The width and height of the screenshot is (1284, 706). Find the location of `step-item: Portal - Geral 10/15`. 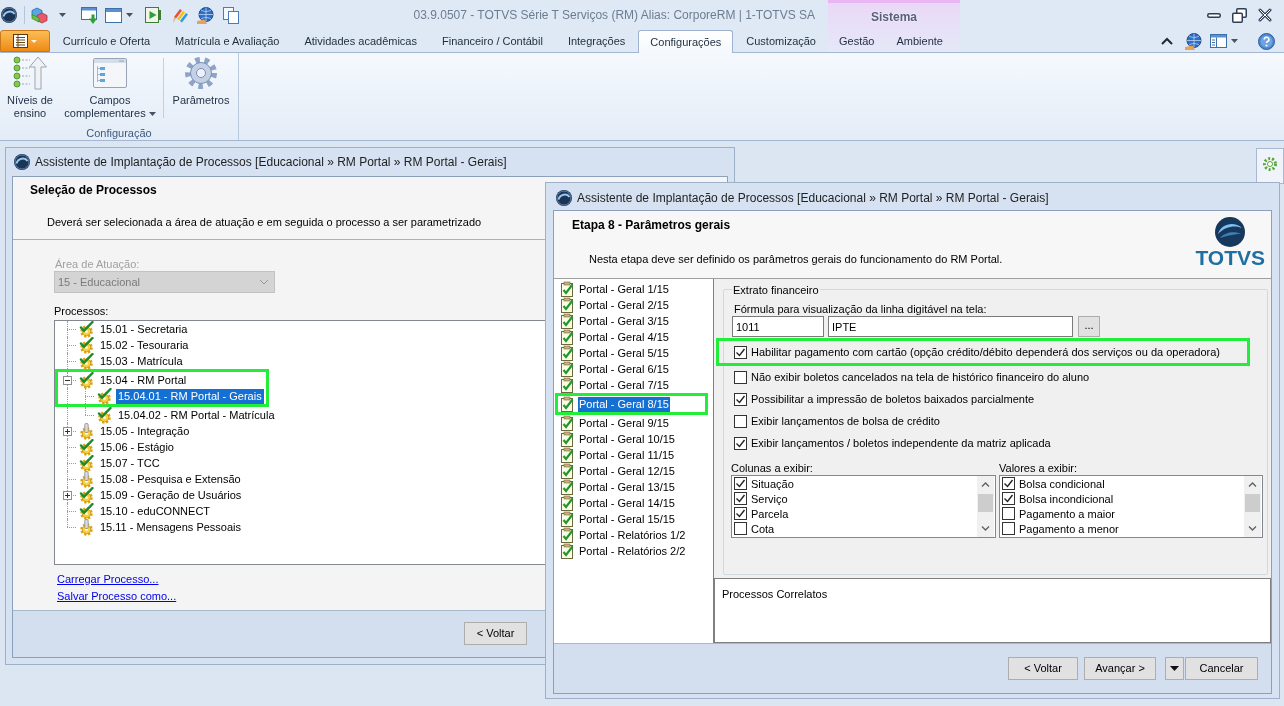

step-item: Portal - Geral 10/15 is located at coordinates (627, 439).